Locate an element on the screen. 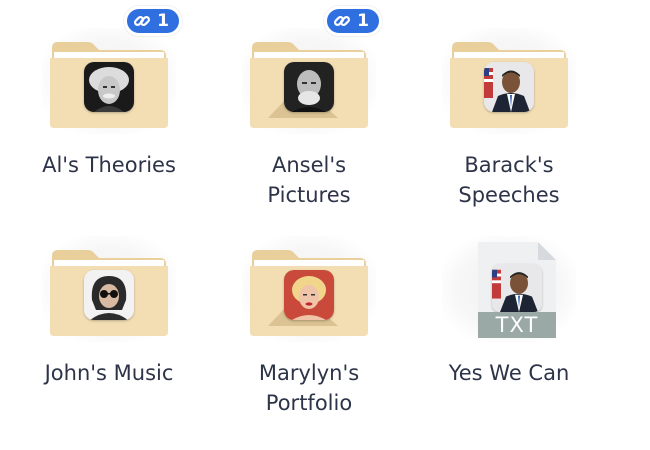  folder-label: John's Music is located at coordinates (109, 373).